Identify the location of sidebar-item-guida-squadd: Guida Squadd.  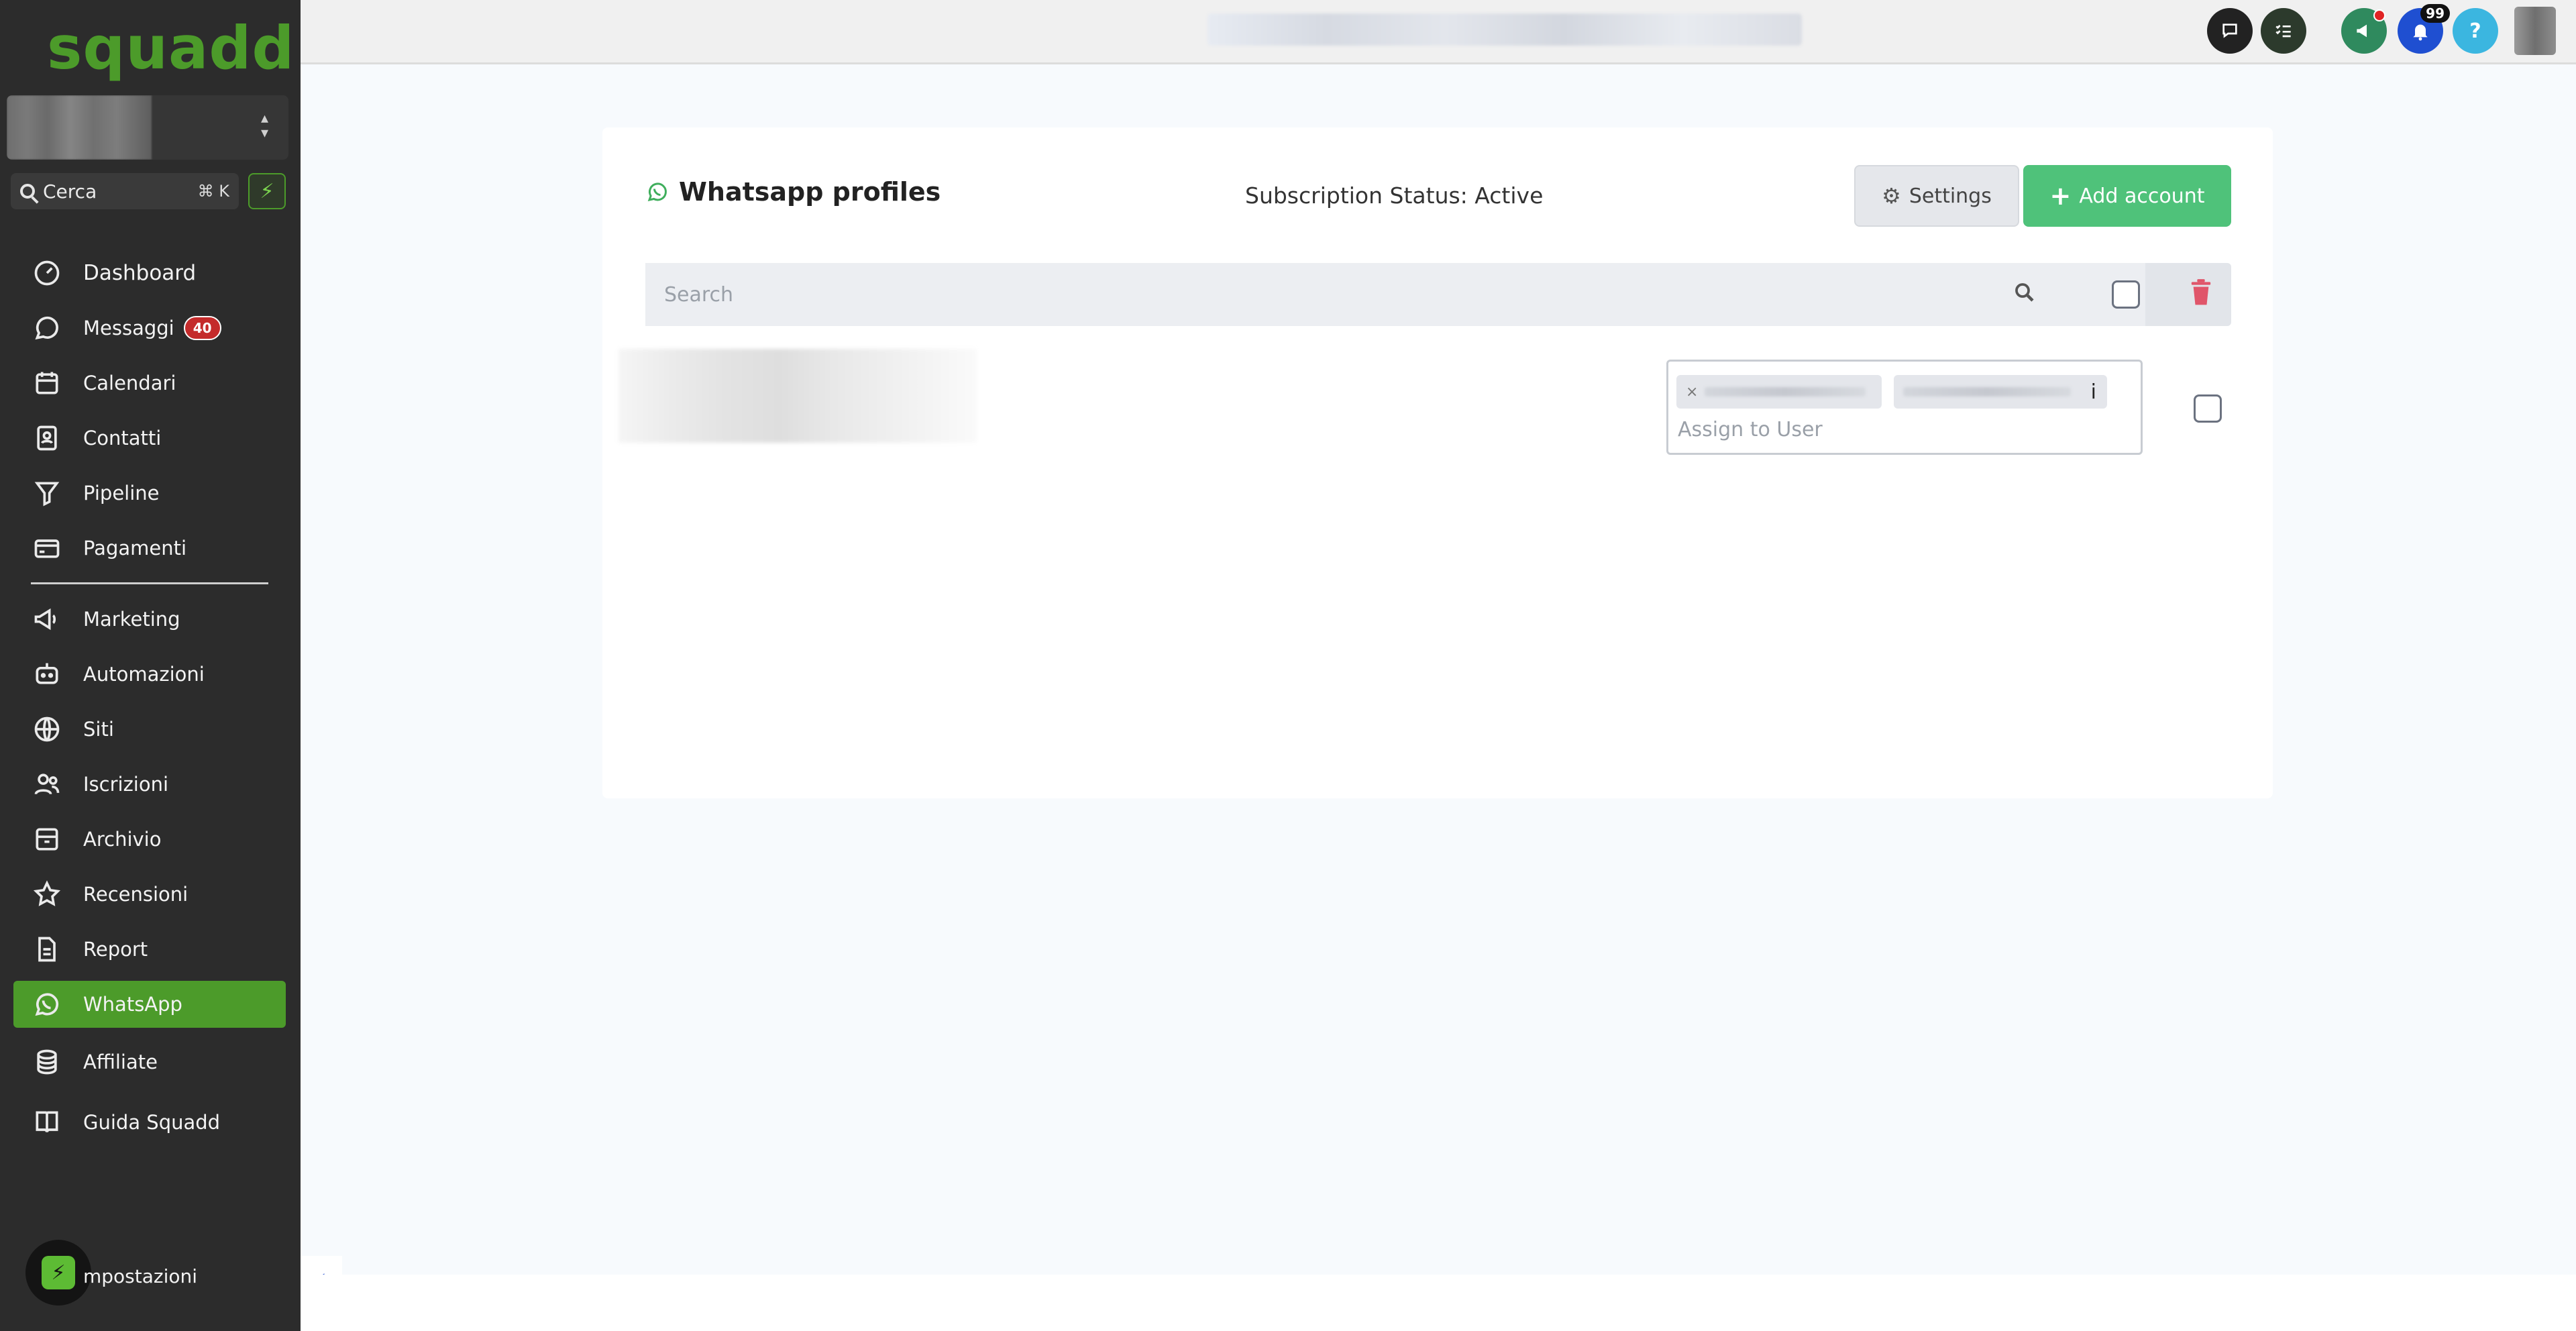
(149, 1122).